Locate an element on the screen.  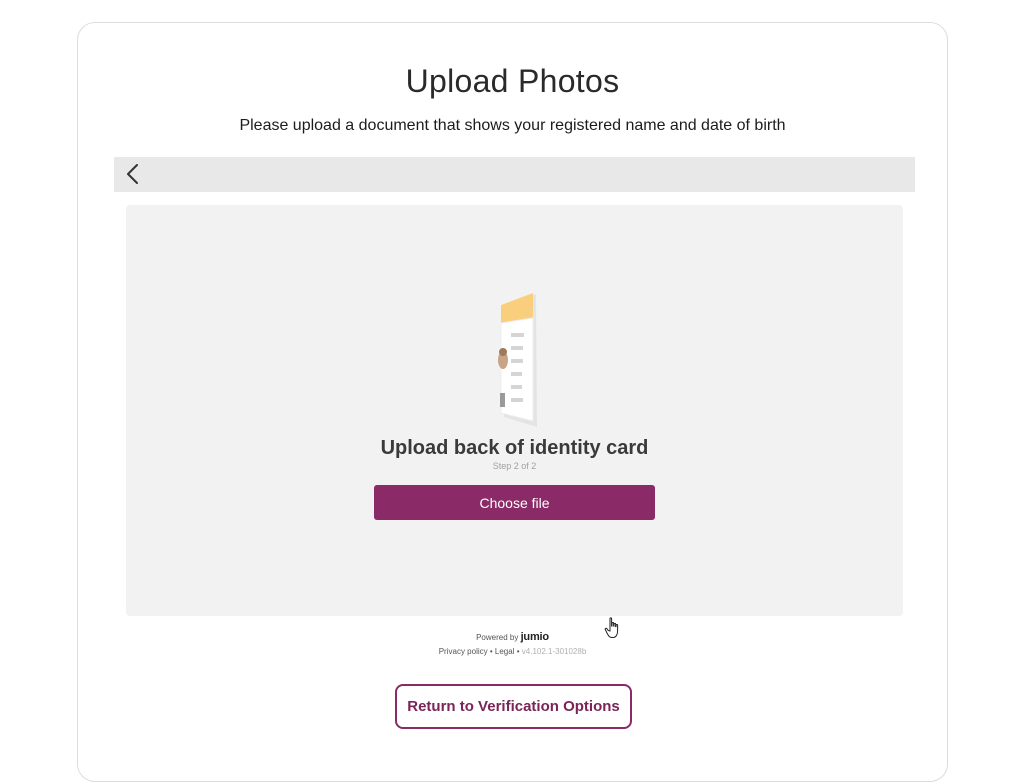
chevron-left-icon is located at coordinates (132, 174).